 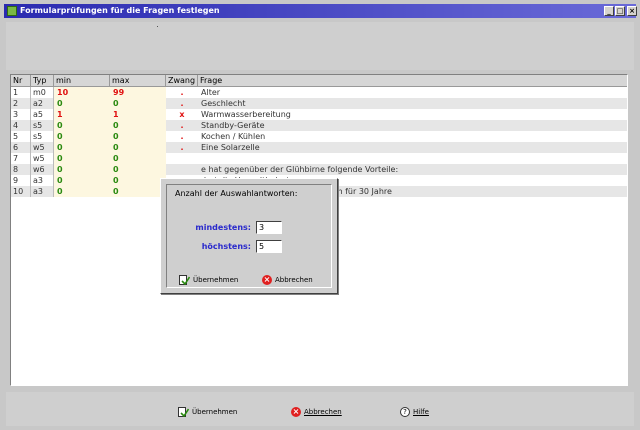 What do you see at coordinates (21, 191) in the screenshot?
I see `cell-nr: 10` at bounding box center [21, 191].